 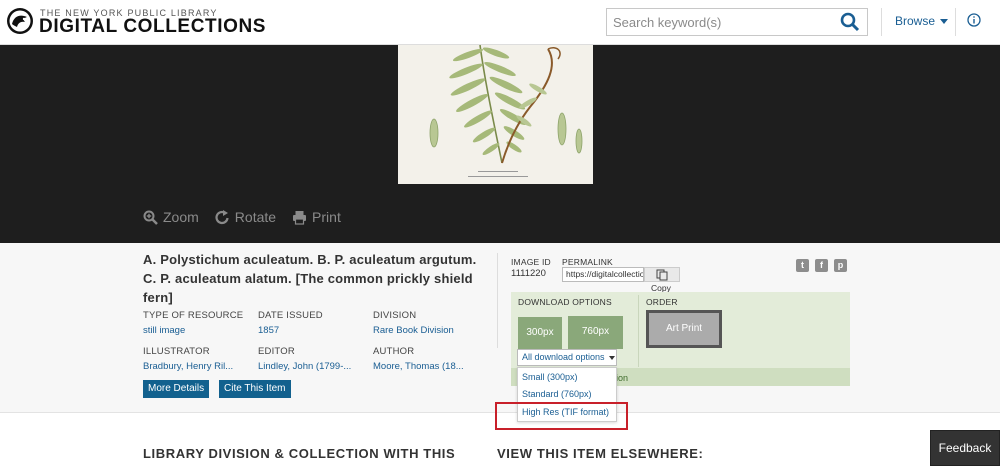 I want to click on cite-item-button: Cite This Item, so click(x=255, y=389).